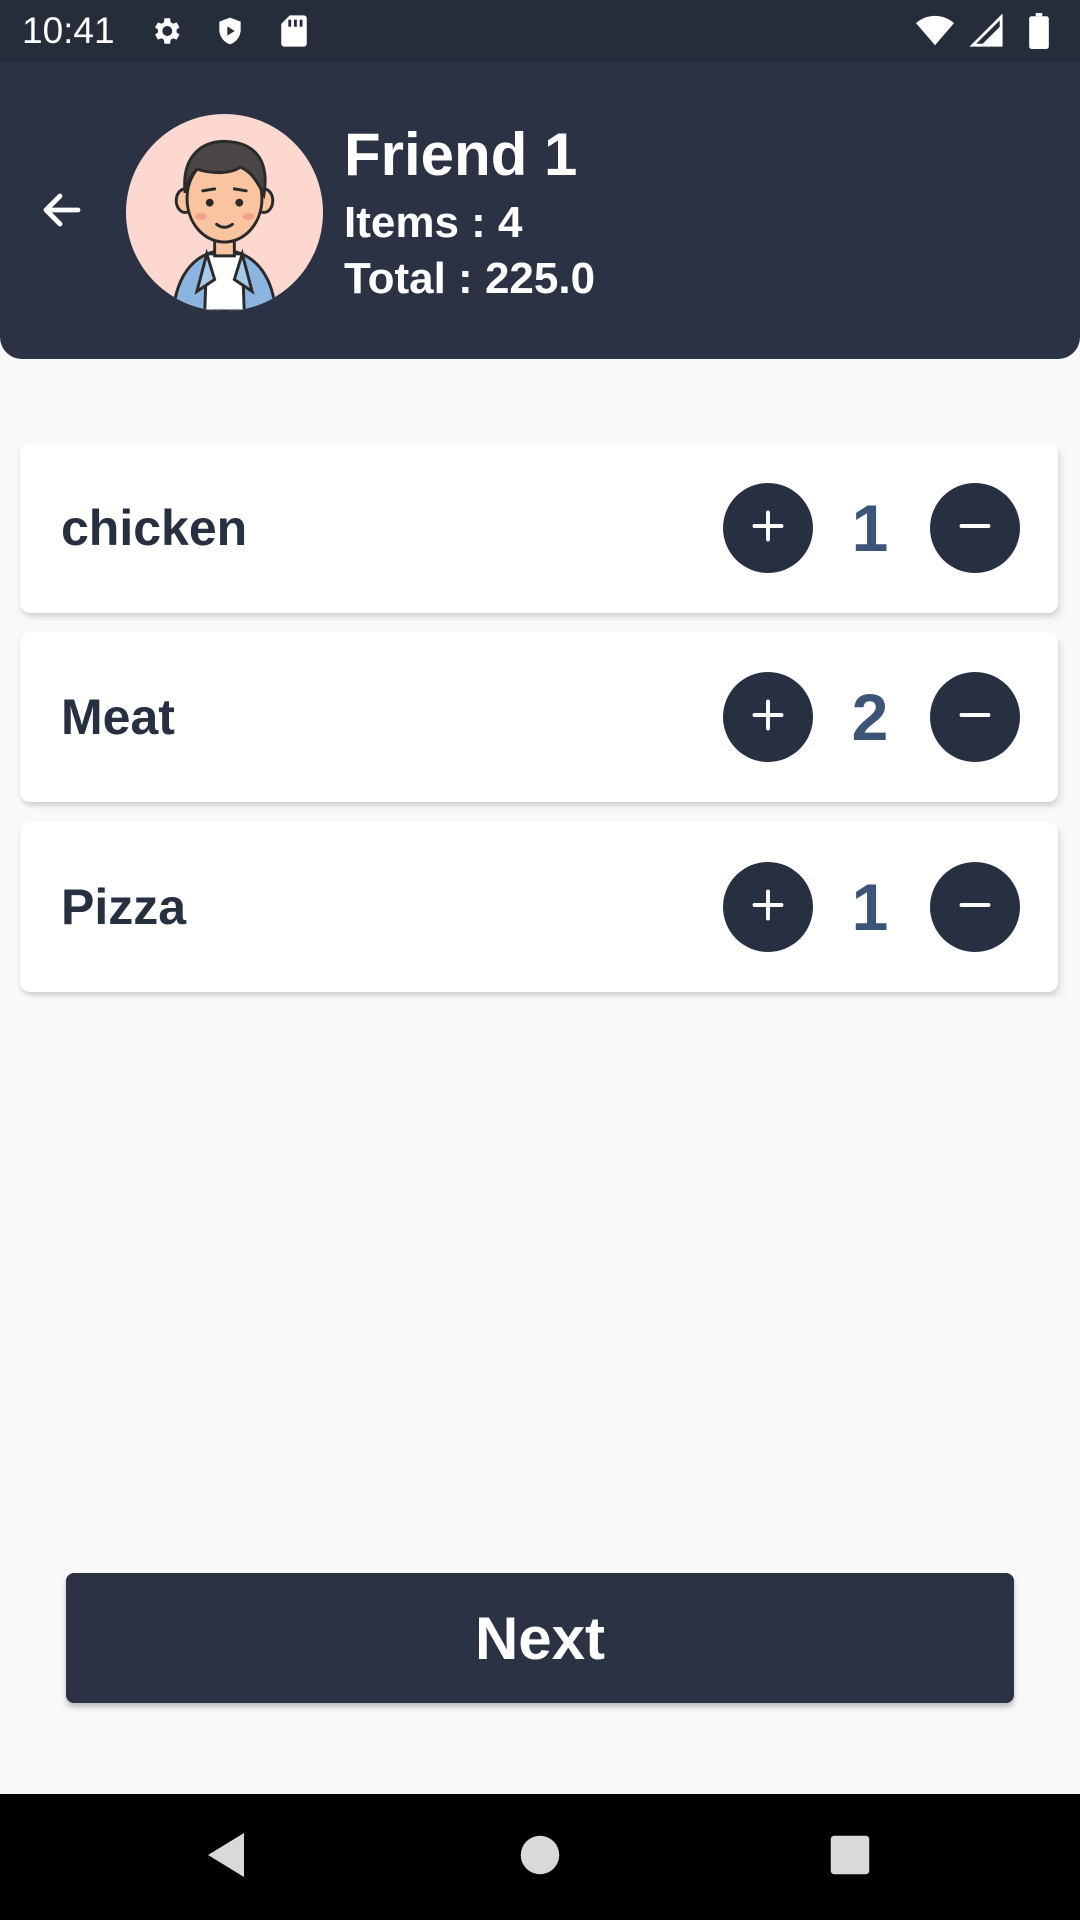 The image size is (1080, 1920). What do you see at coordinates (124, 907) in the screenshot?
I see `item-name: Pizza` at bounding box center [124, 907].